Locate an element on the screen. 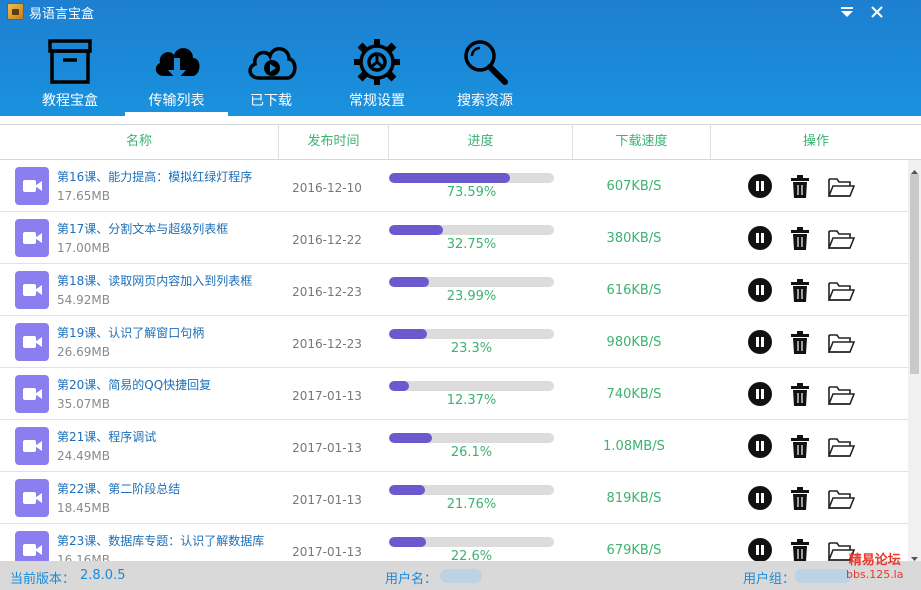 Image resolution: width=921 pixels, height=590 pixels. download-speed: 380KB/S is located at coordinates (634, 238).